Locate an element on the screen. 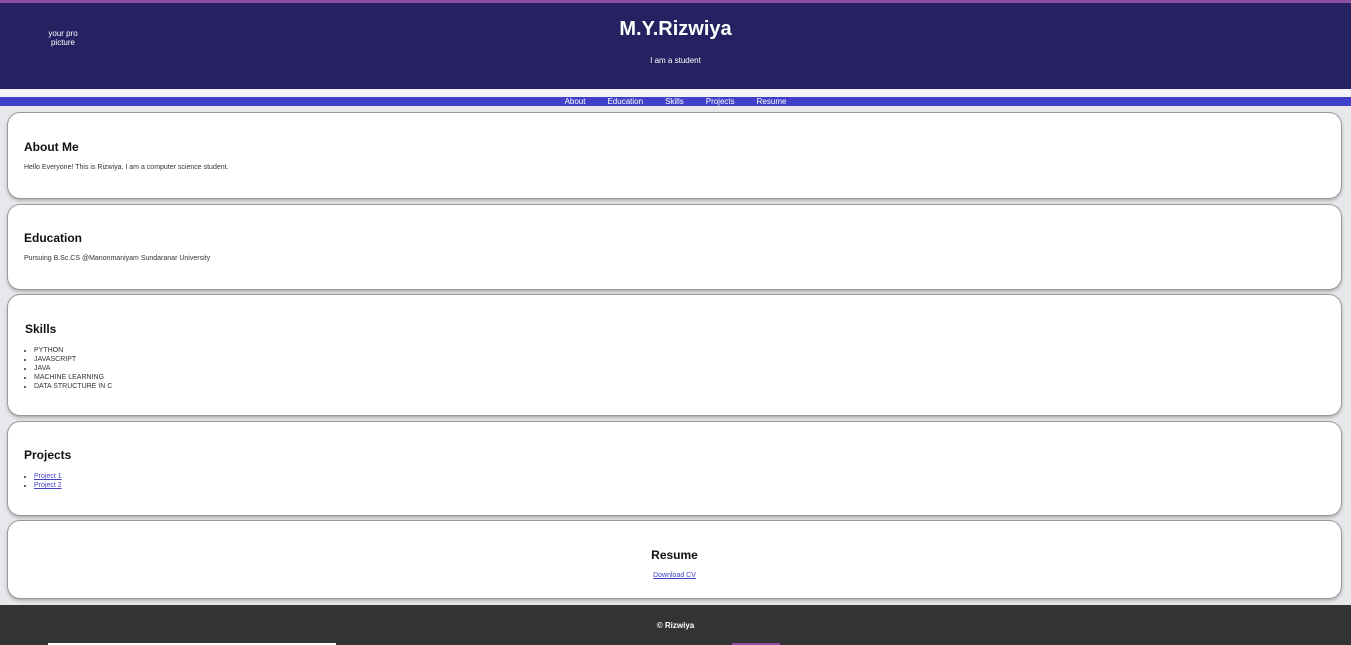 The image size is (1351, 645). site-subtitle: I am a student is located at coordinates (675, 60).